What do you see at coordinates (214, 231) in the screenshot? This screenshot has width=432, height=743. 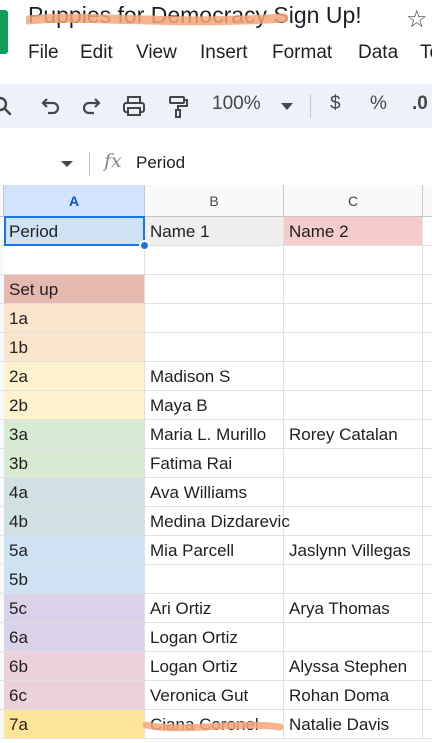 I see `cell-b1: Name 1` at bounding box center [214, 231].